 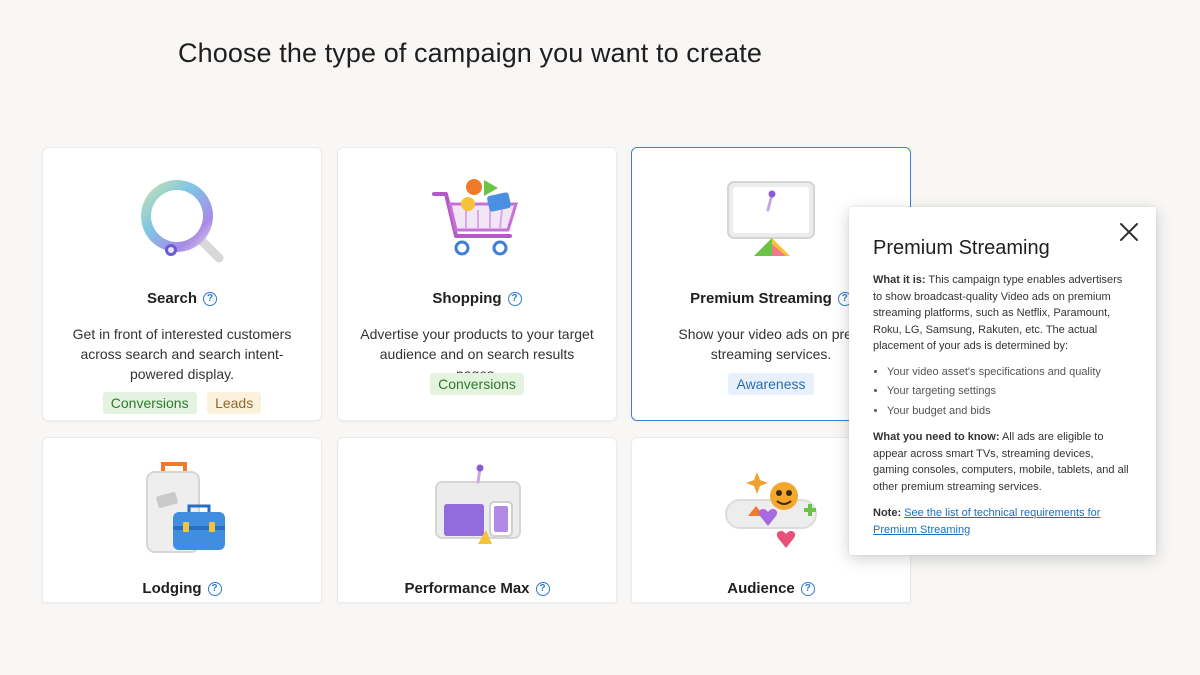 I want to click on card-title-search: Search ?, so click(x=182, y=298).